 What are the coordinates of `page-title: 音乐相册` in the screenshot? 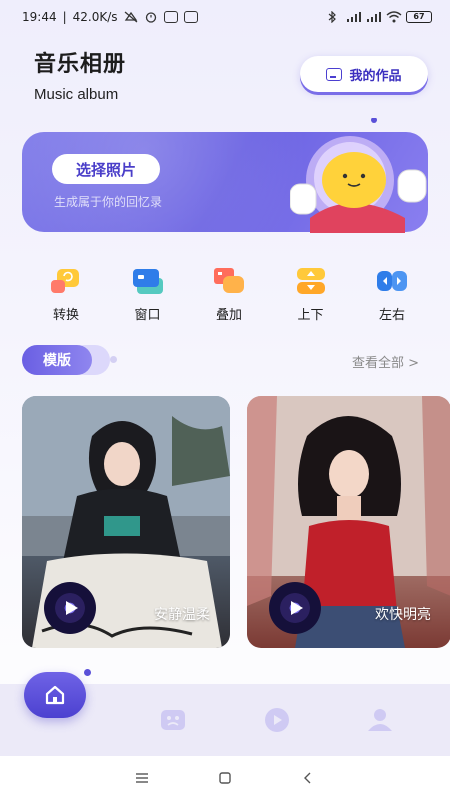 It's located at (80, 64).